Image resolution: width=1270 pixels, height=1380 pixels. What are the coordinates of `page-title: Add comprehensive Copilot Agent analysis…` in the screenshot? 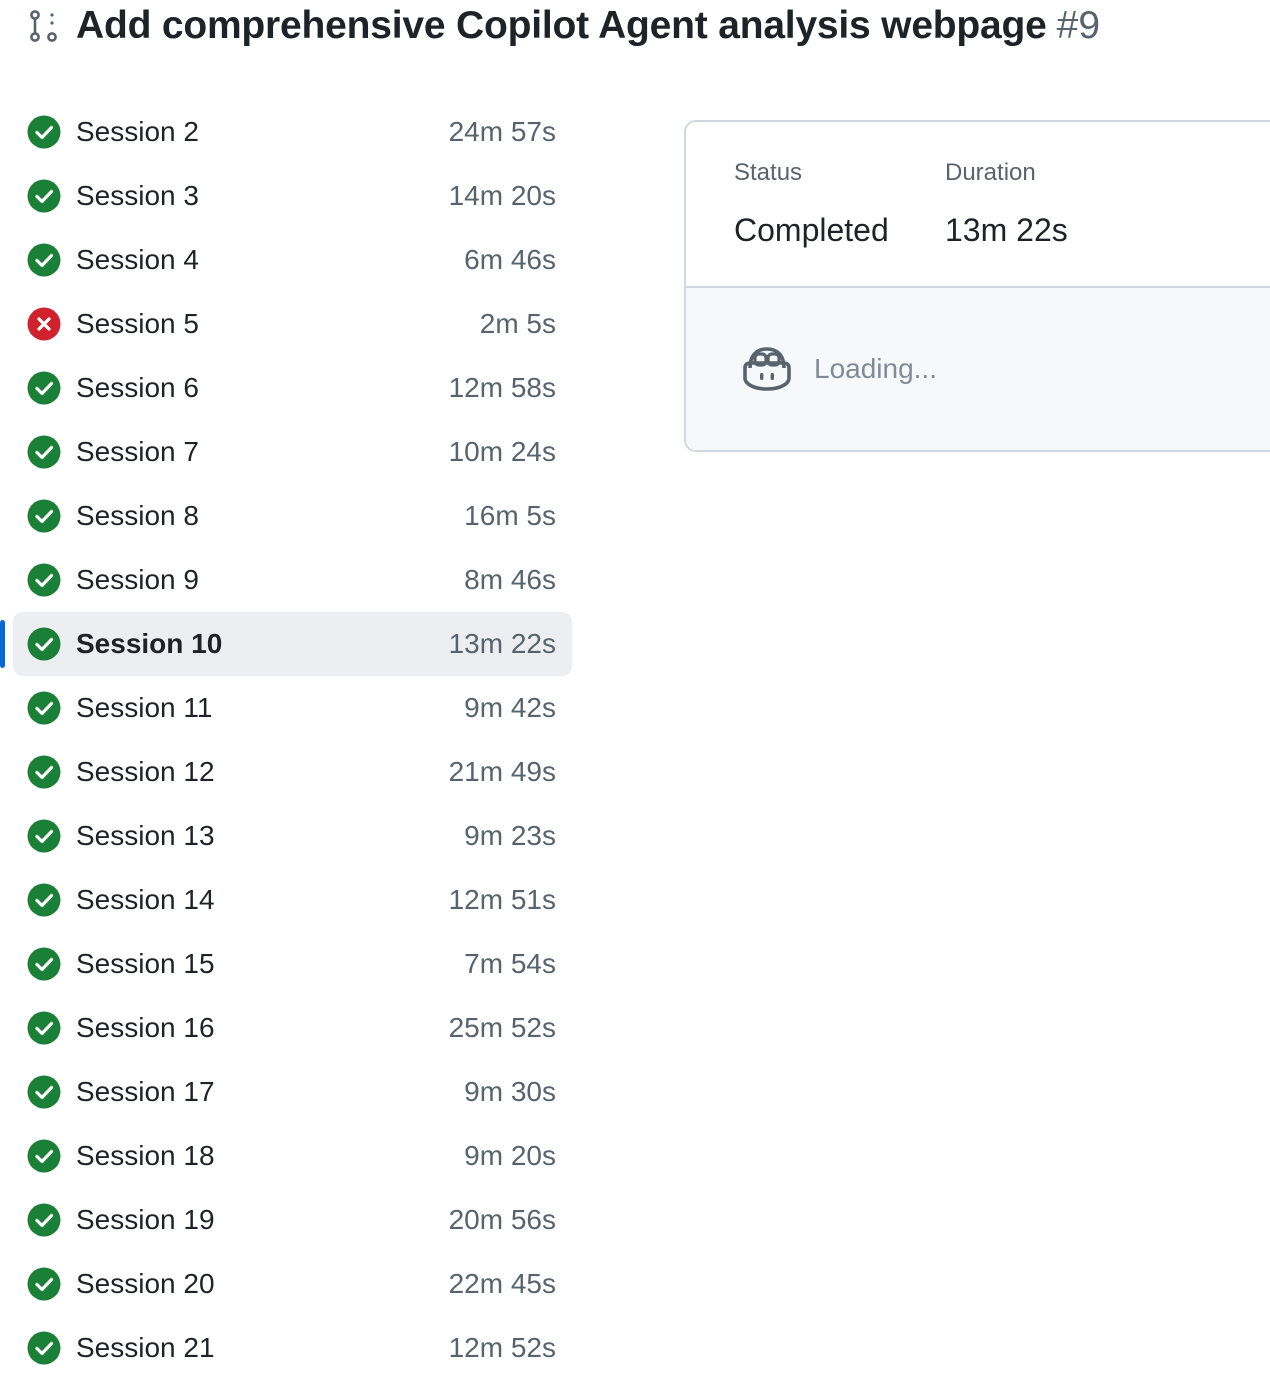 It's located at (561, 25).